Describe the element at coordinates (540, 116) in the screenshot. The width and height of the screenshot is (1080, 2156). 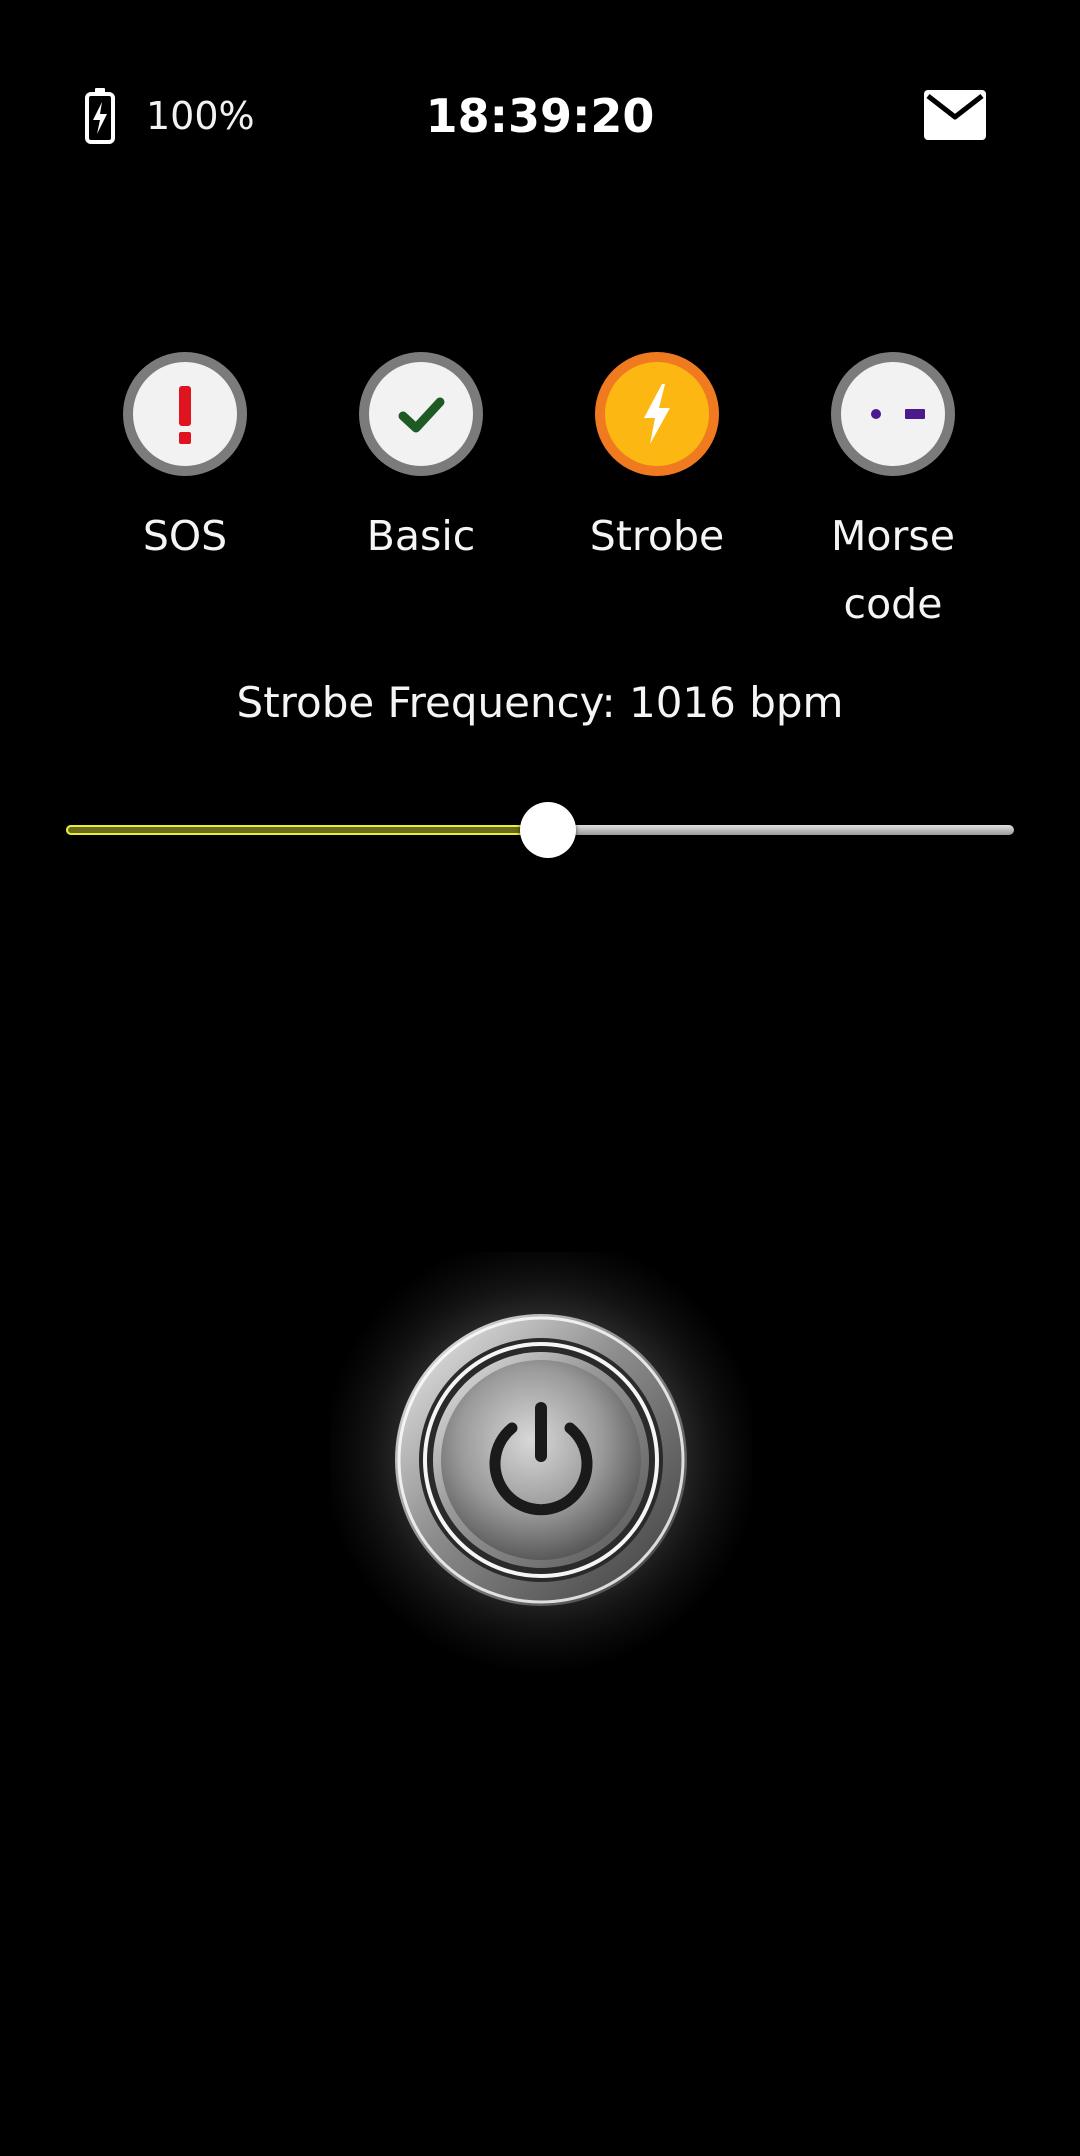
I see `clock-time: 18:39:20` at that location.